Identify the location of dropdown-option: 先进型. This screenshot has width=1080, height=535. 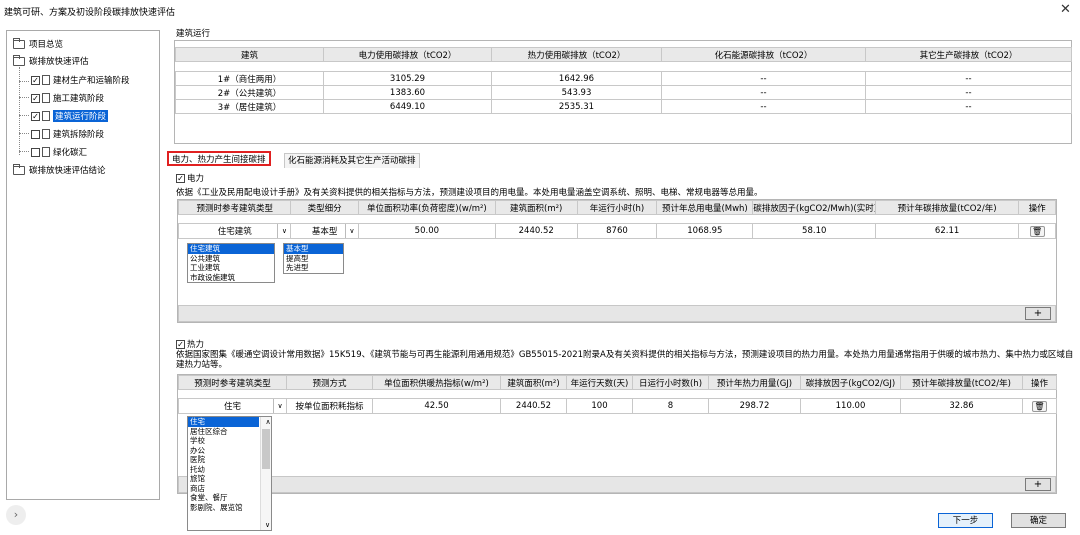
(313, 268).